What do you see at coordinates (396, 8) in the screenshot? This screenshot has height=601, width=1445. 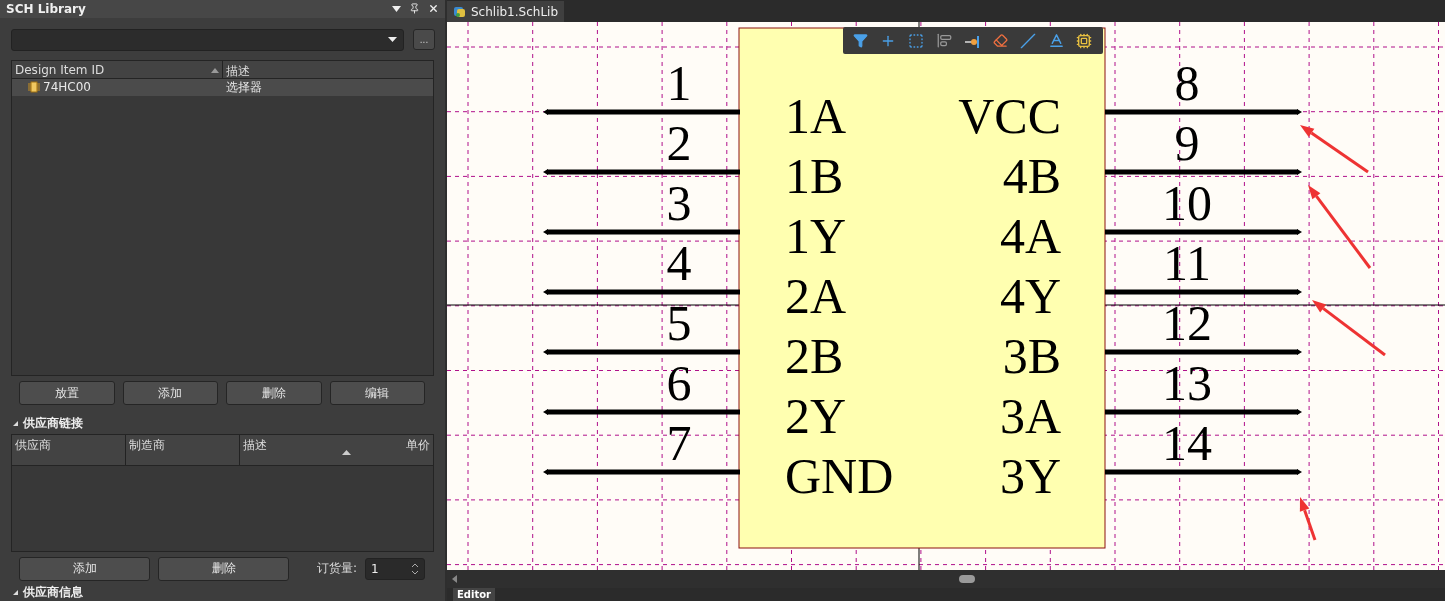 I see `dropdown-icon` at bounding box center [396, 8].